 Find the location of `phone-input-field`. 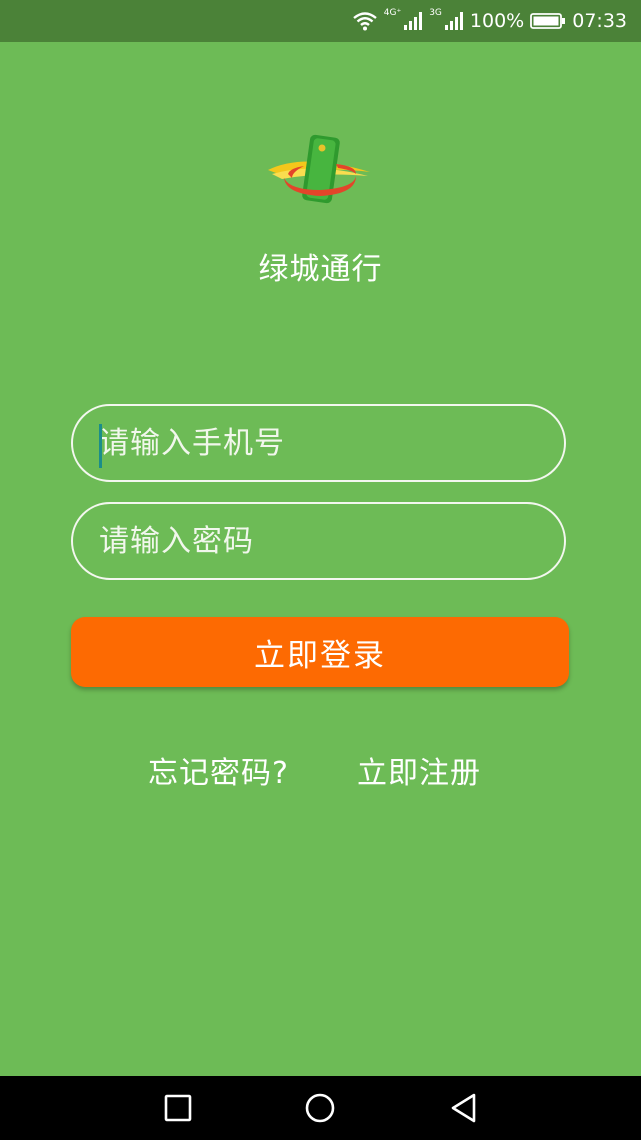

phone-input-field is located at coordinates (318, 443).